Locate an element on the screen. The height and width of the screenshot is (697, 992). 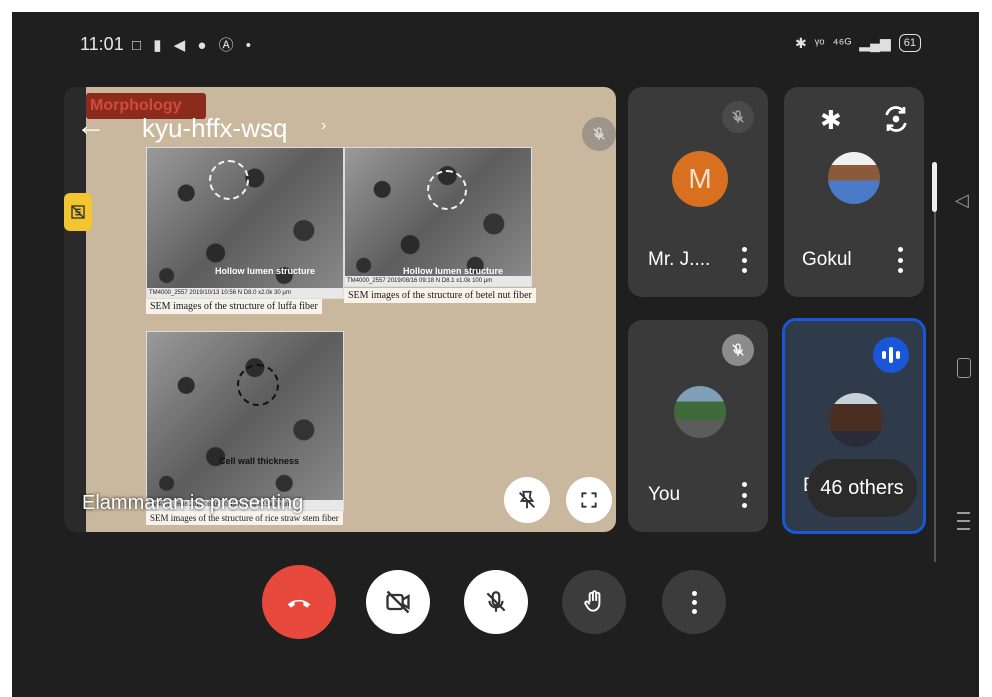
phone-hangup-icon is located at coordinates (299, 603).